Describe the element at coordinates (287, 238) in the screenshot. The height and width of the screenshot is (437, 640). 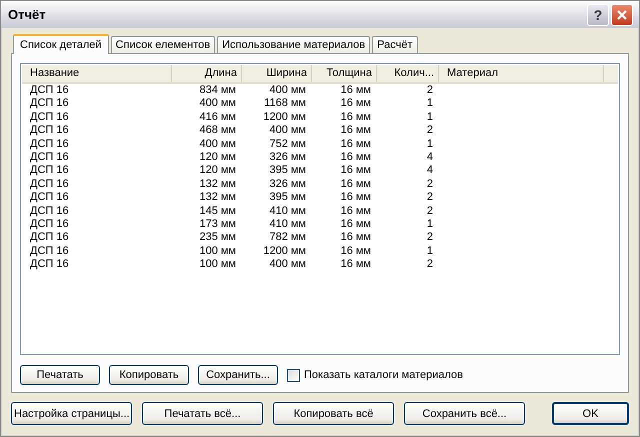
I see `table-cell-text: 782 мм` at that location.